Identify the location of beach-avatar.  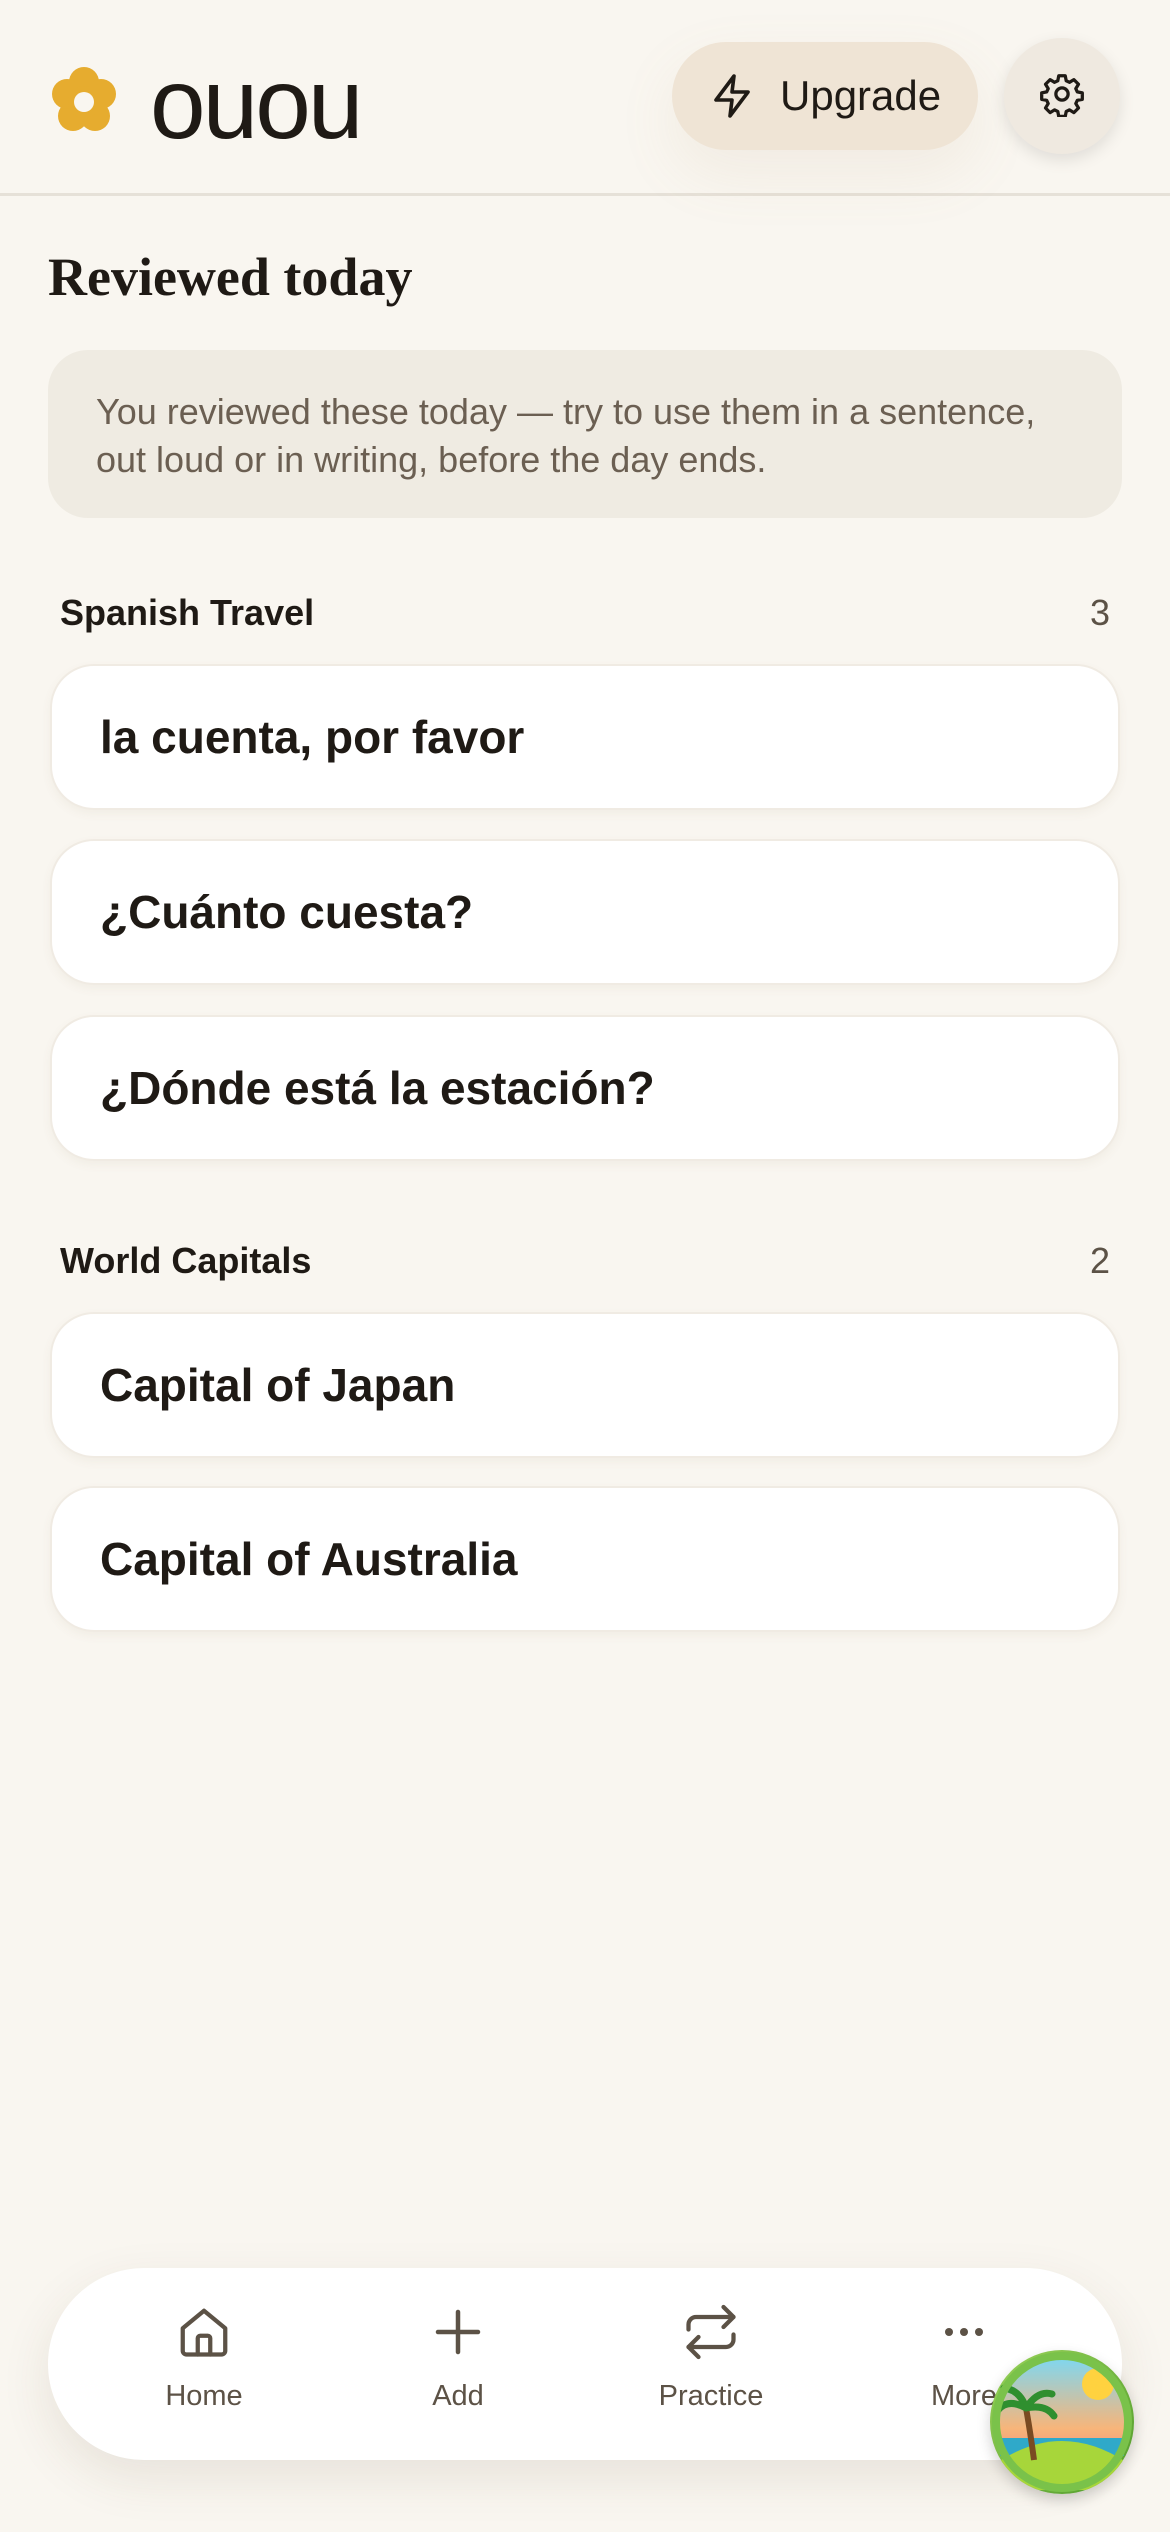
(1062, 2422).